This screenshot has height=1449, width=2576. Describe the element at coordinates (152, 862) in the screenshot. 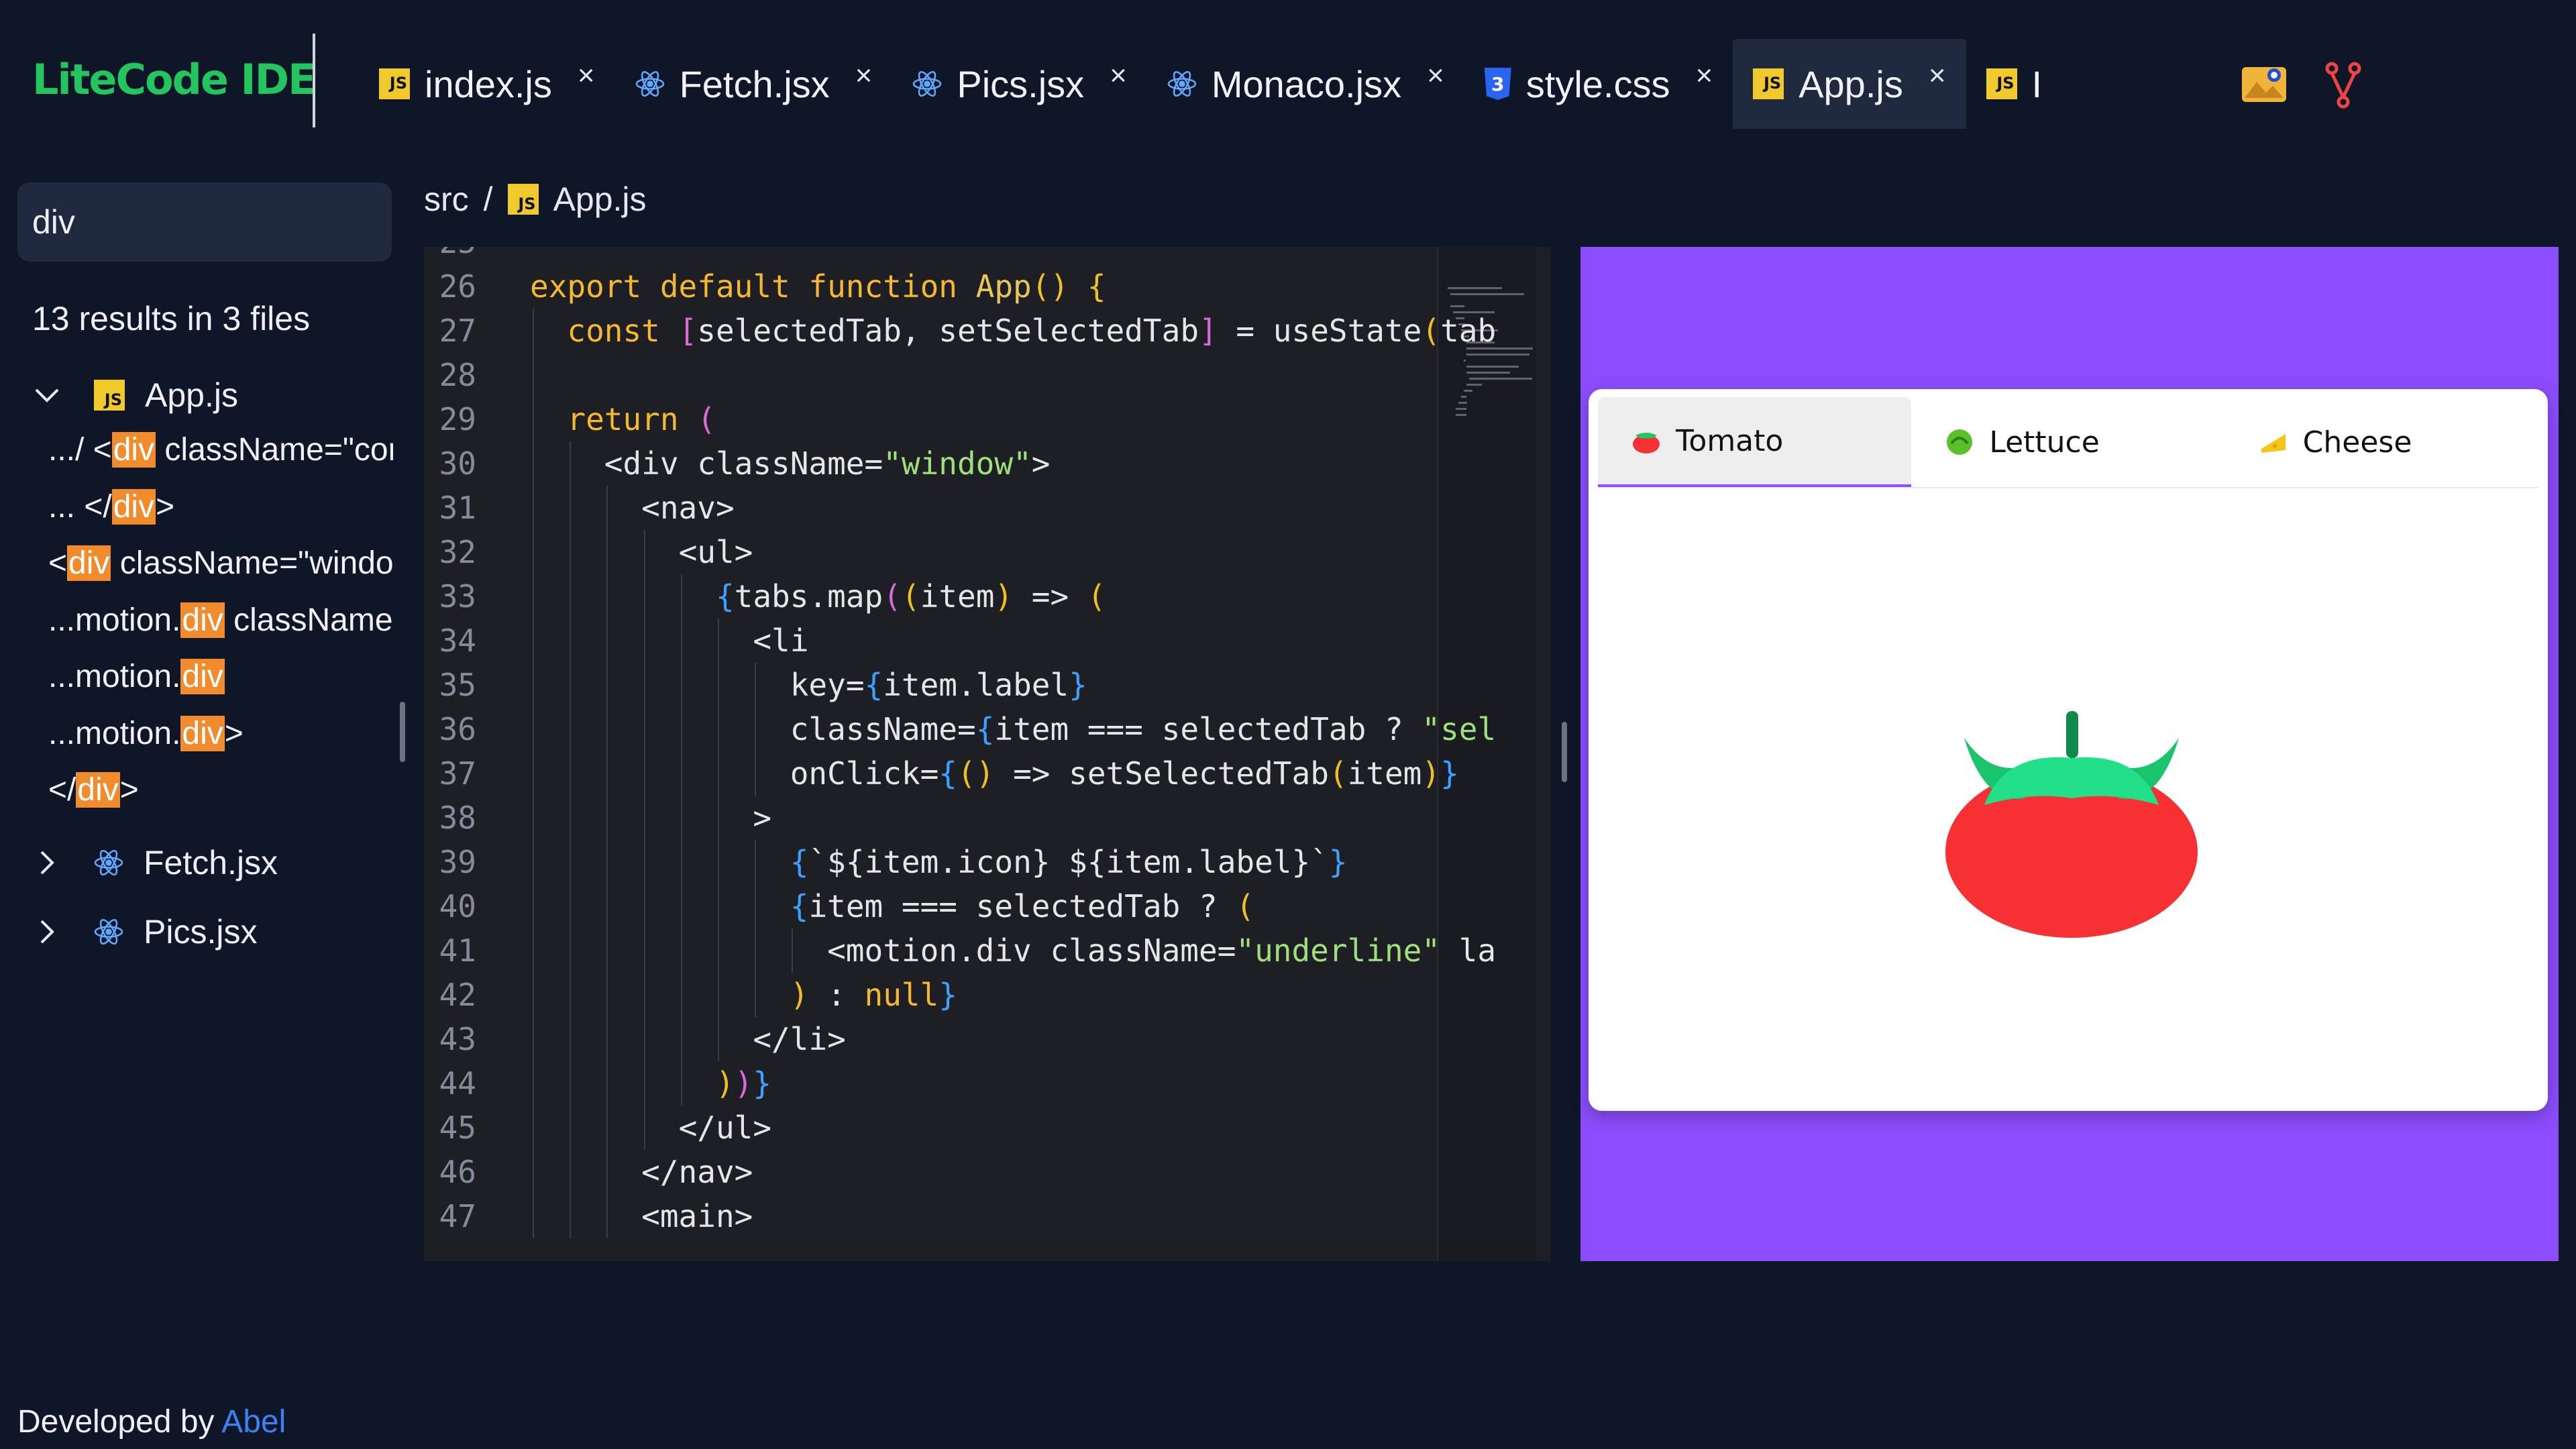

I see `tree-file-fetch-jsx: Fetch.jsx` at that location.